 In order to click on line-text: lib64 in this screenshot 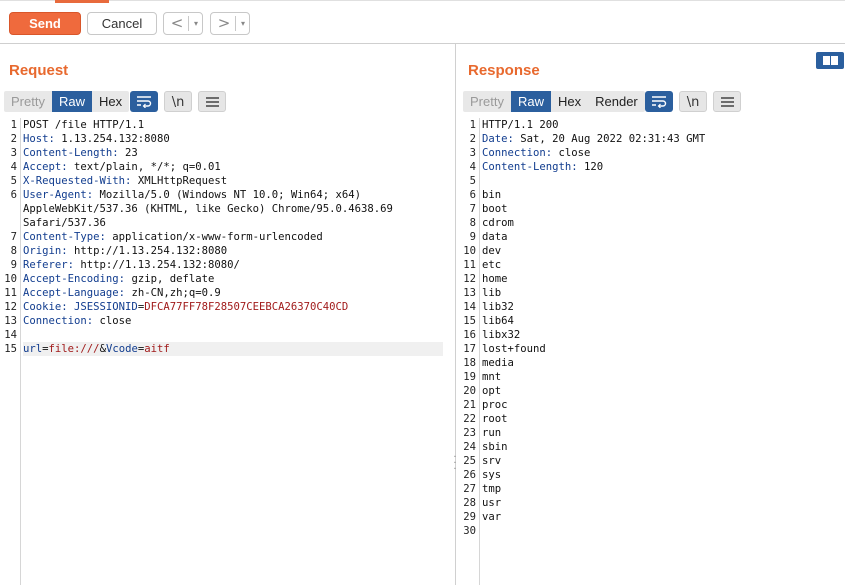, I will do `click(498, 321)`.